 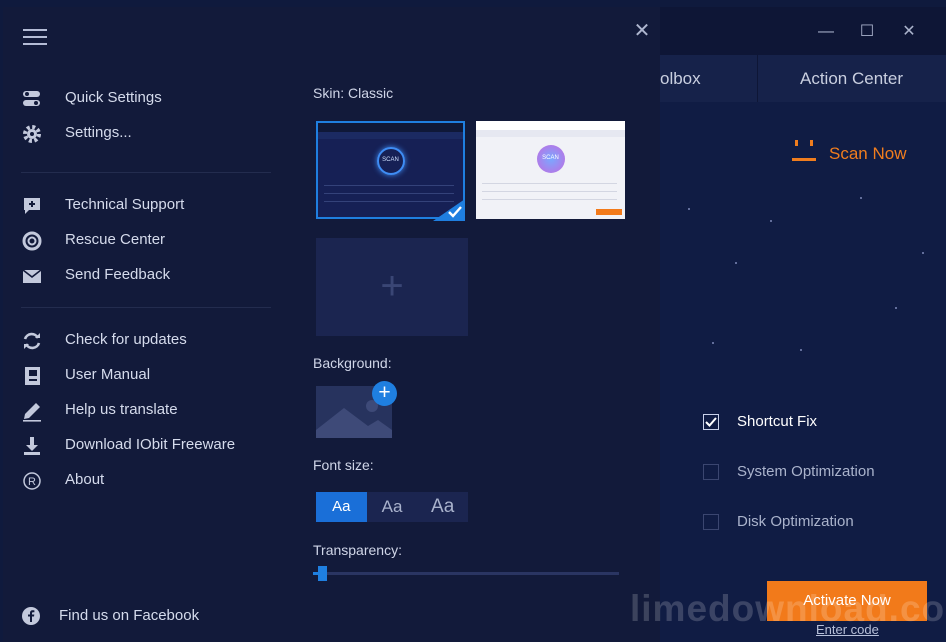 I want to click on menu-item-label: Check for updates, so click(x=126, y=339).